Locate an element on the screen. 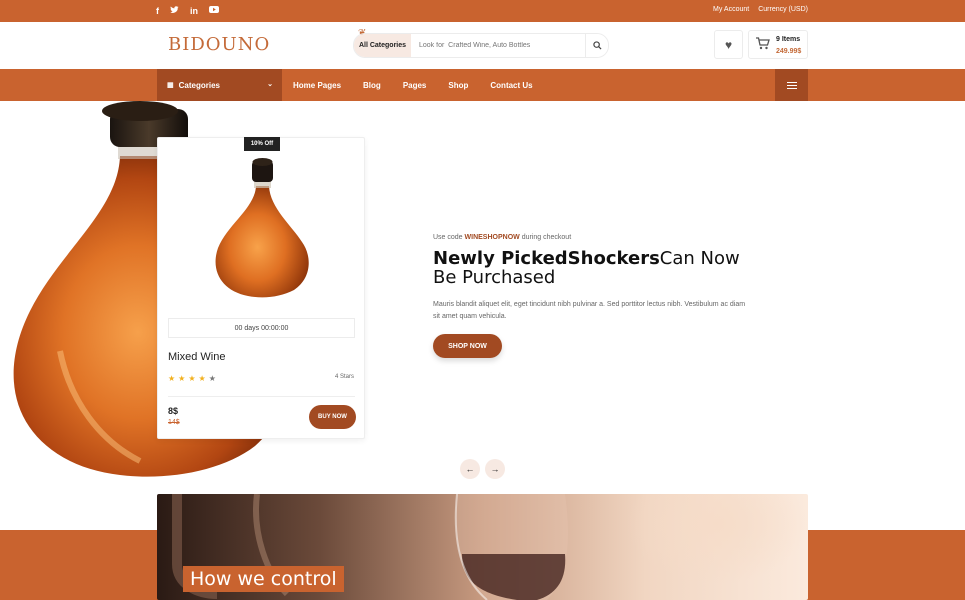 The image size is (965, 600). about-banner: How we control is located at coordinates (482, 547).